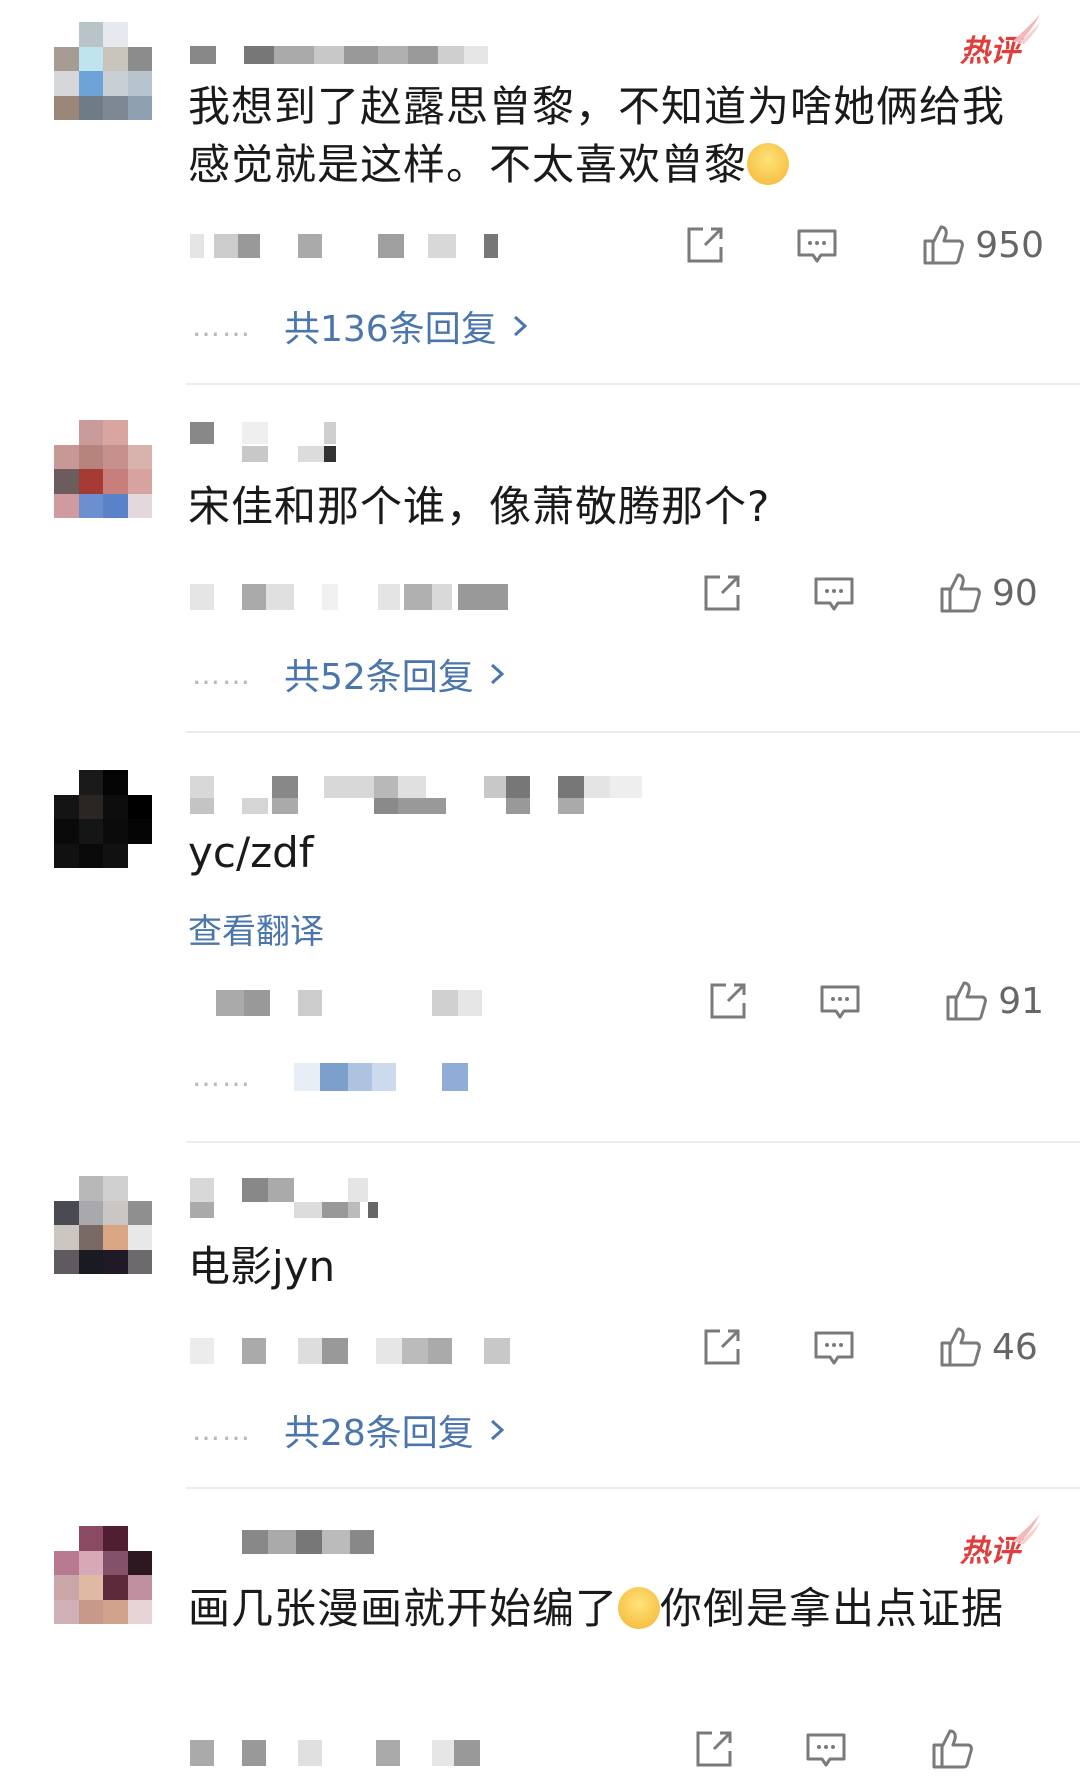  What do you see at coordinates (1015, 1347) in the screenshot?
I see `like-count: 46` at bounding box center [1015, 1347].